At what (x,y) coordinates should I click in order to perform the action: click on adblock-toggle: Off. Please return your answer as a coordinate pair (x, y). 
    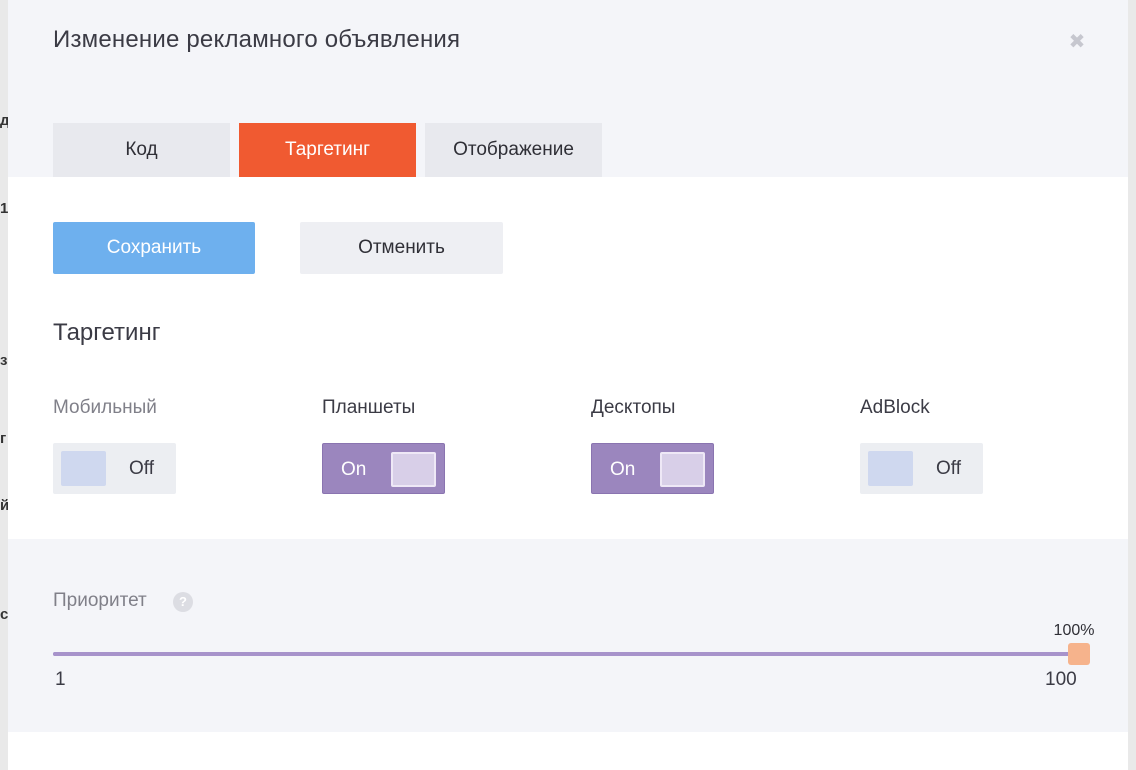
    Looking at the image, I should click on (921, 468).